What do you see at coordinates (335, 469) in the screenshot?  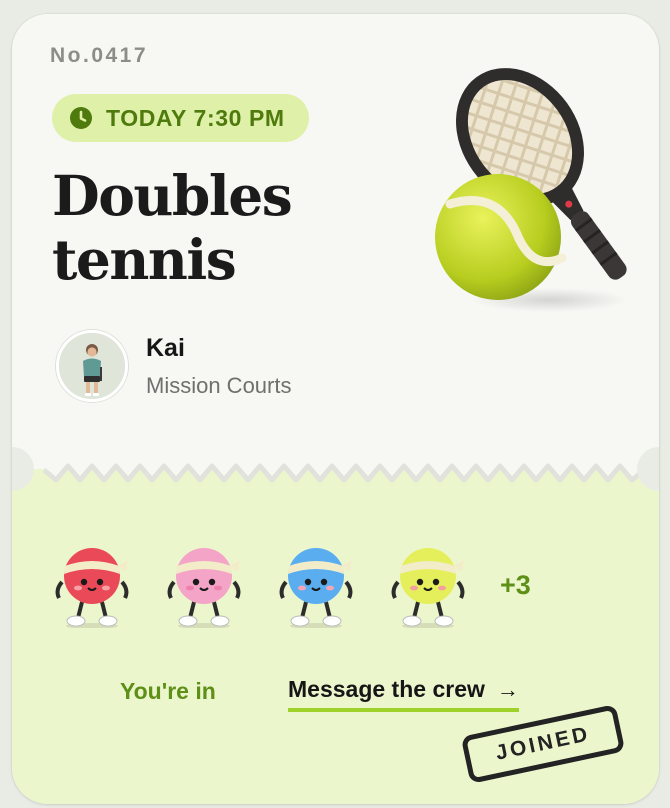 I see `ticket-perforation` at bounding box center [335, 469].